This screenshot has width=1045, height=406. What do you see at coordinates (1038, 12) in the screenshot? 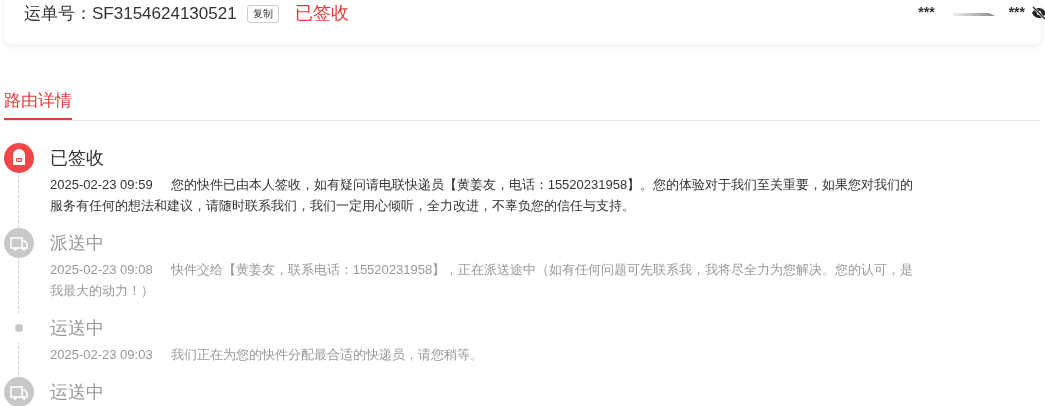
I see `eye-slash-icon` at bounding box center [1038, 12].